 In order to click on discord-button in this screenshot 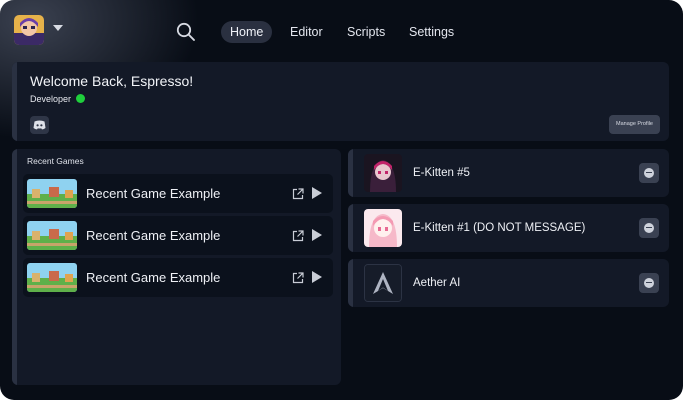, I will do `click(39, 125)`.